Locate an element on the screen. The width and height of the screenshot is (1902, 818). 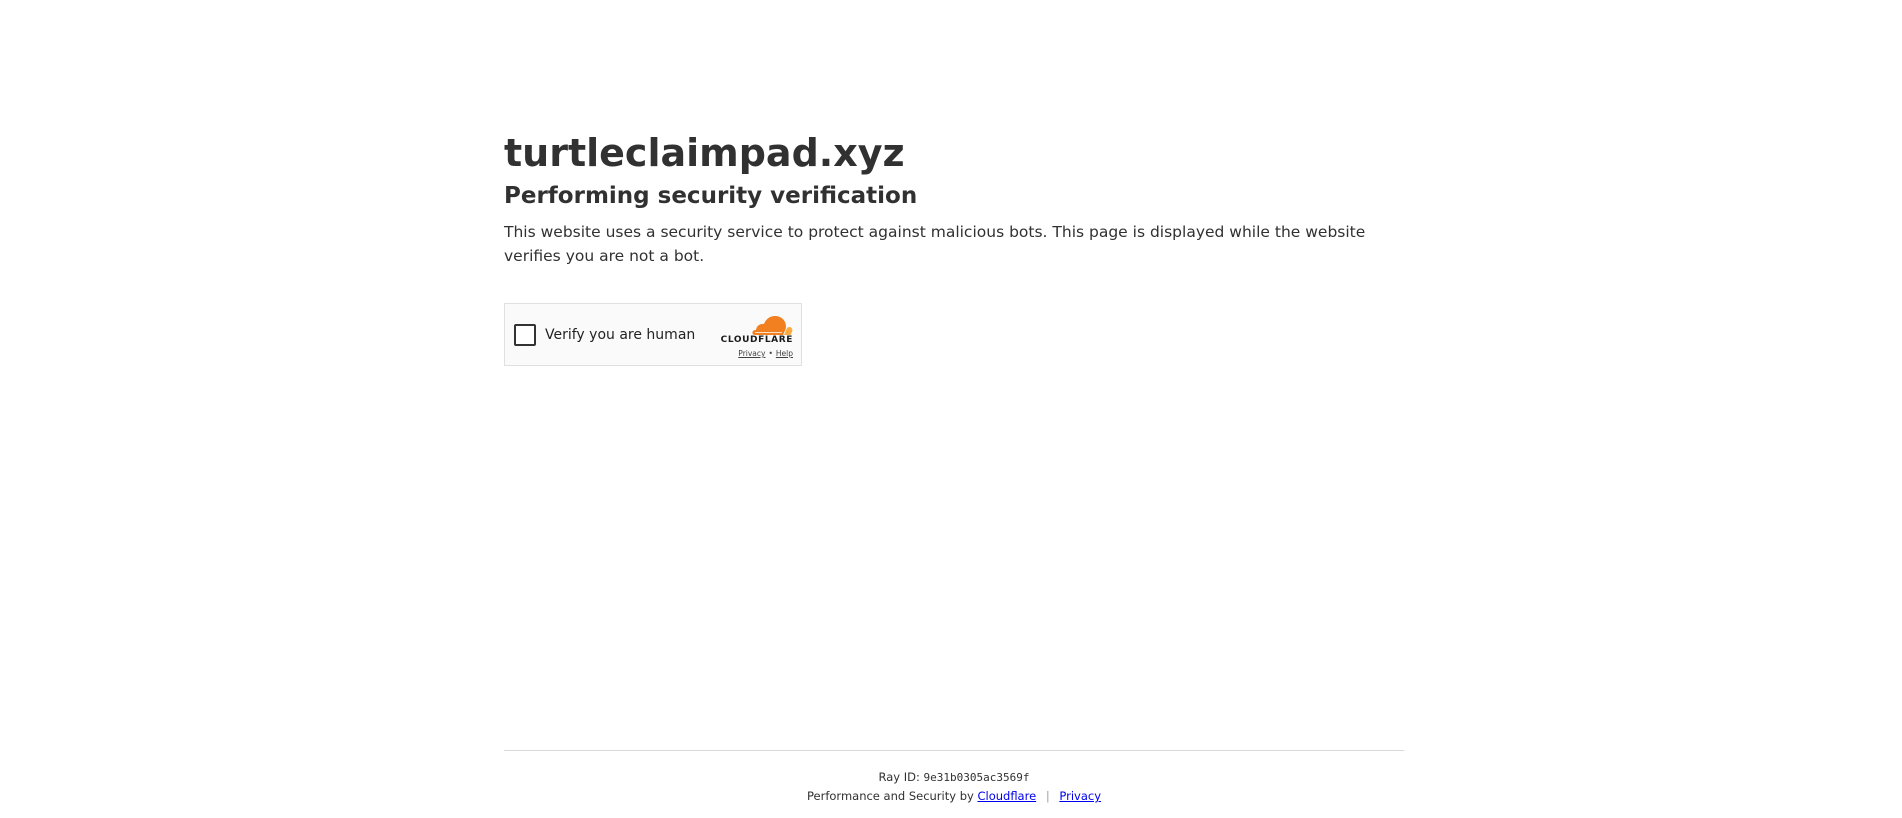
ray-id-line: Ray ID: 9e31b0305ac3569f is located at coordinates (954, 777).